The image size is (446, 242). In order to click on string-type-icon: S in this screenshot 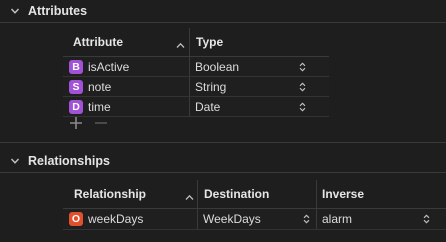, I will do `click(76, 86)`.